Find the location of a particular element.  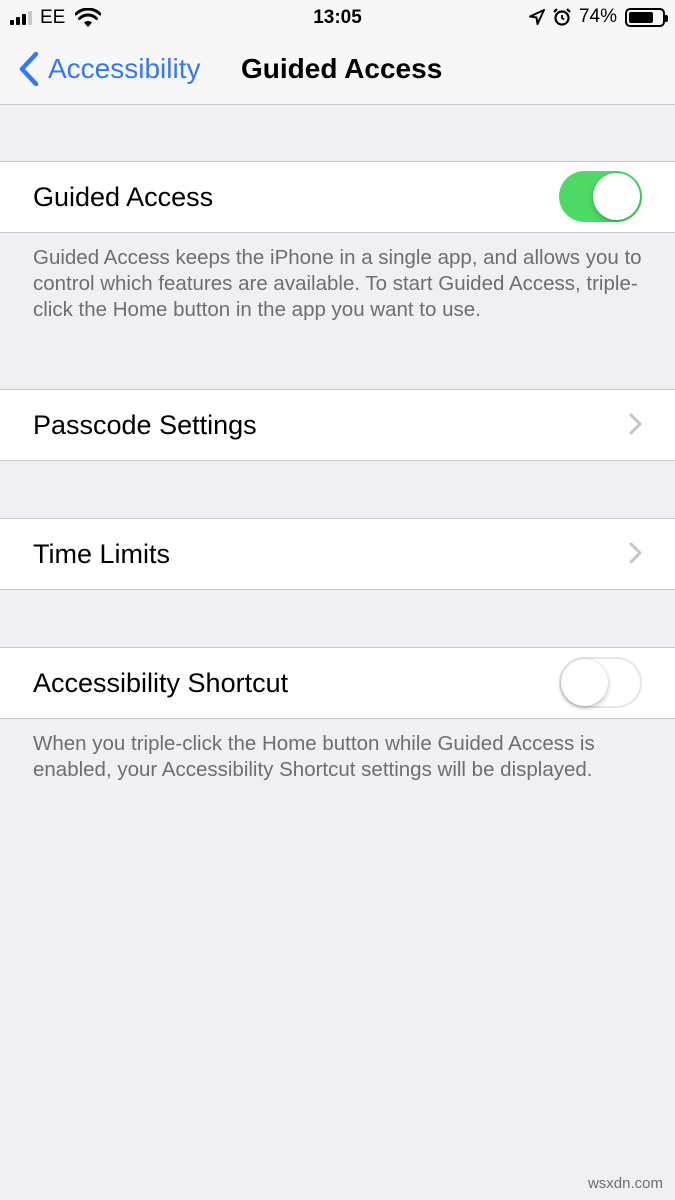

passcode-settings-label: Passcode Settings is located at coordinates (145, 425).